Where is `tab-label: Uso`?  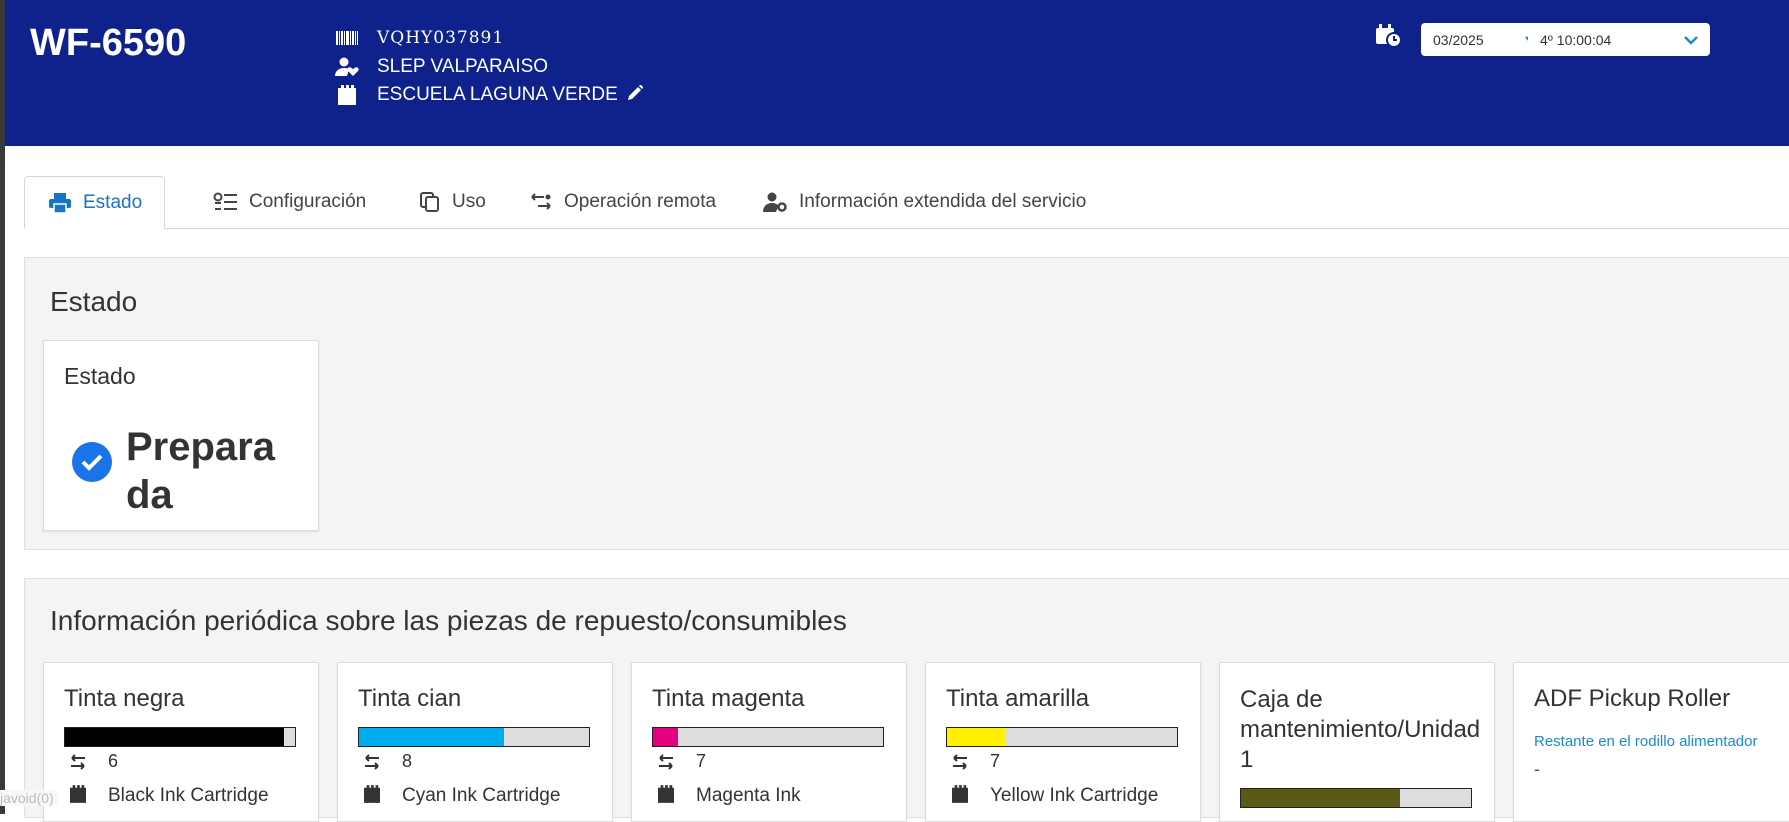 tab-label: Uso is located at coordinates (469, 201).